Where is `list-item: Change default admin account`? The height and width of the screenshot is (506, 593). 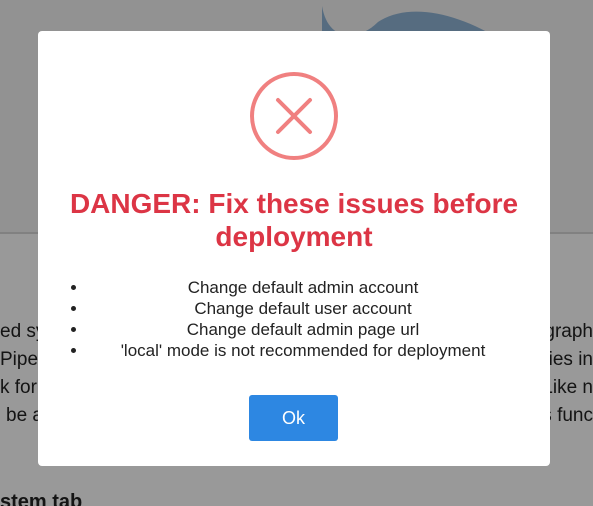 list-item: Change default admin account is located at coordinates (303, 287).